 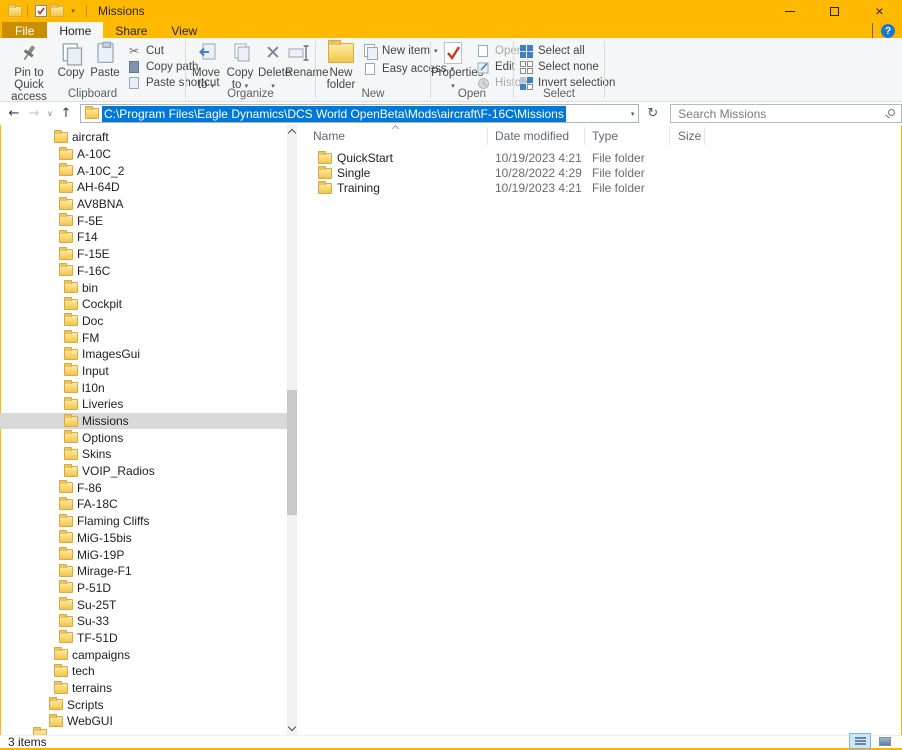 I want to click on file-name-cell: Single, so click(x=394, y=173).